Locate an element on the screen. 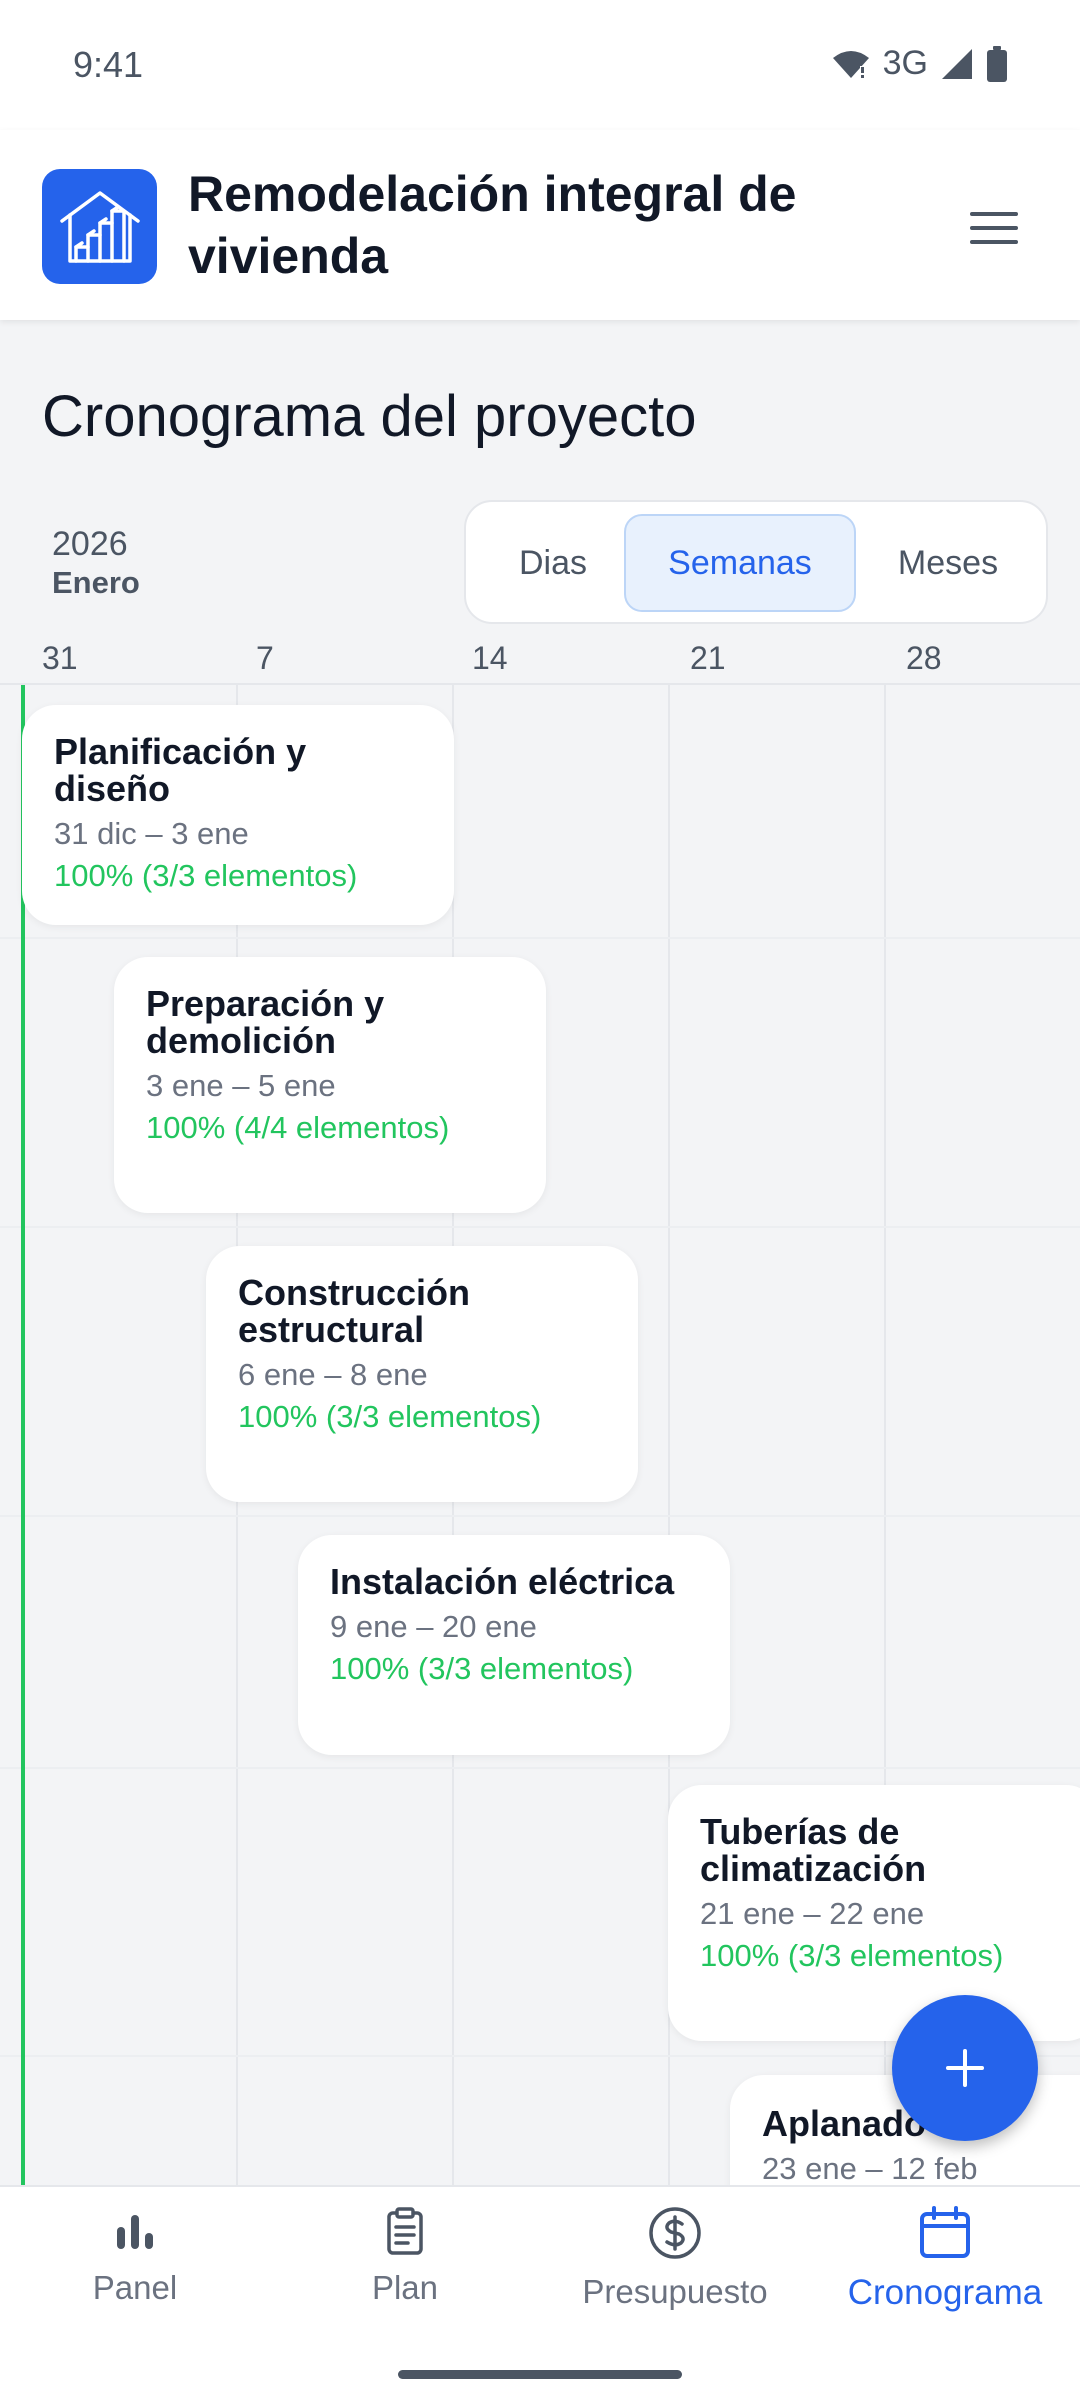  view-option-weeks: Semanas is located at coordinates (740, 563).